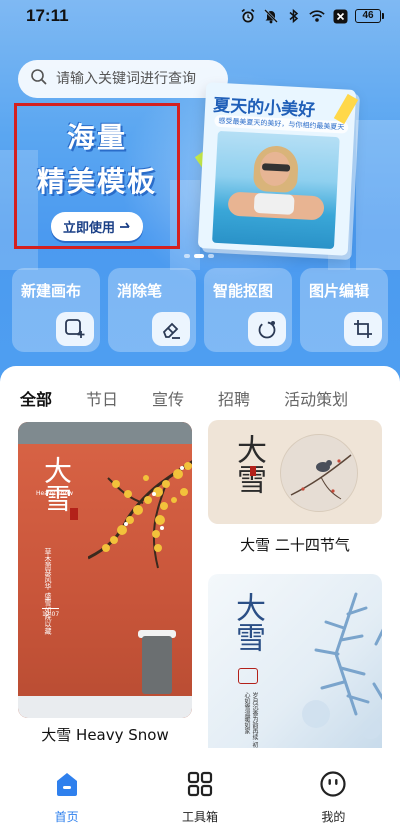  What do you see at coordinates (267, 329) in the screenshot?
I see `smart-cutout-icon` at bounding box center [267, 329].